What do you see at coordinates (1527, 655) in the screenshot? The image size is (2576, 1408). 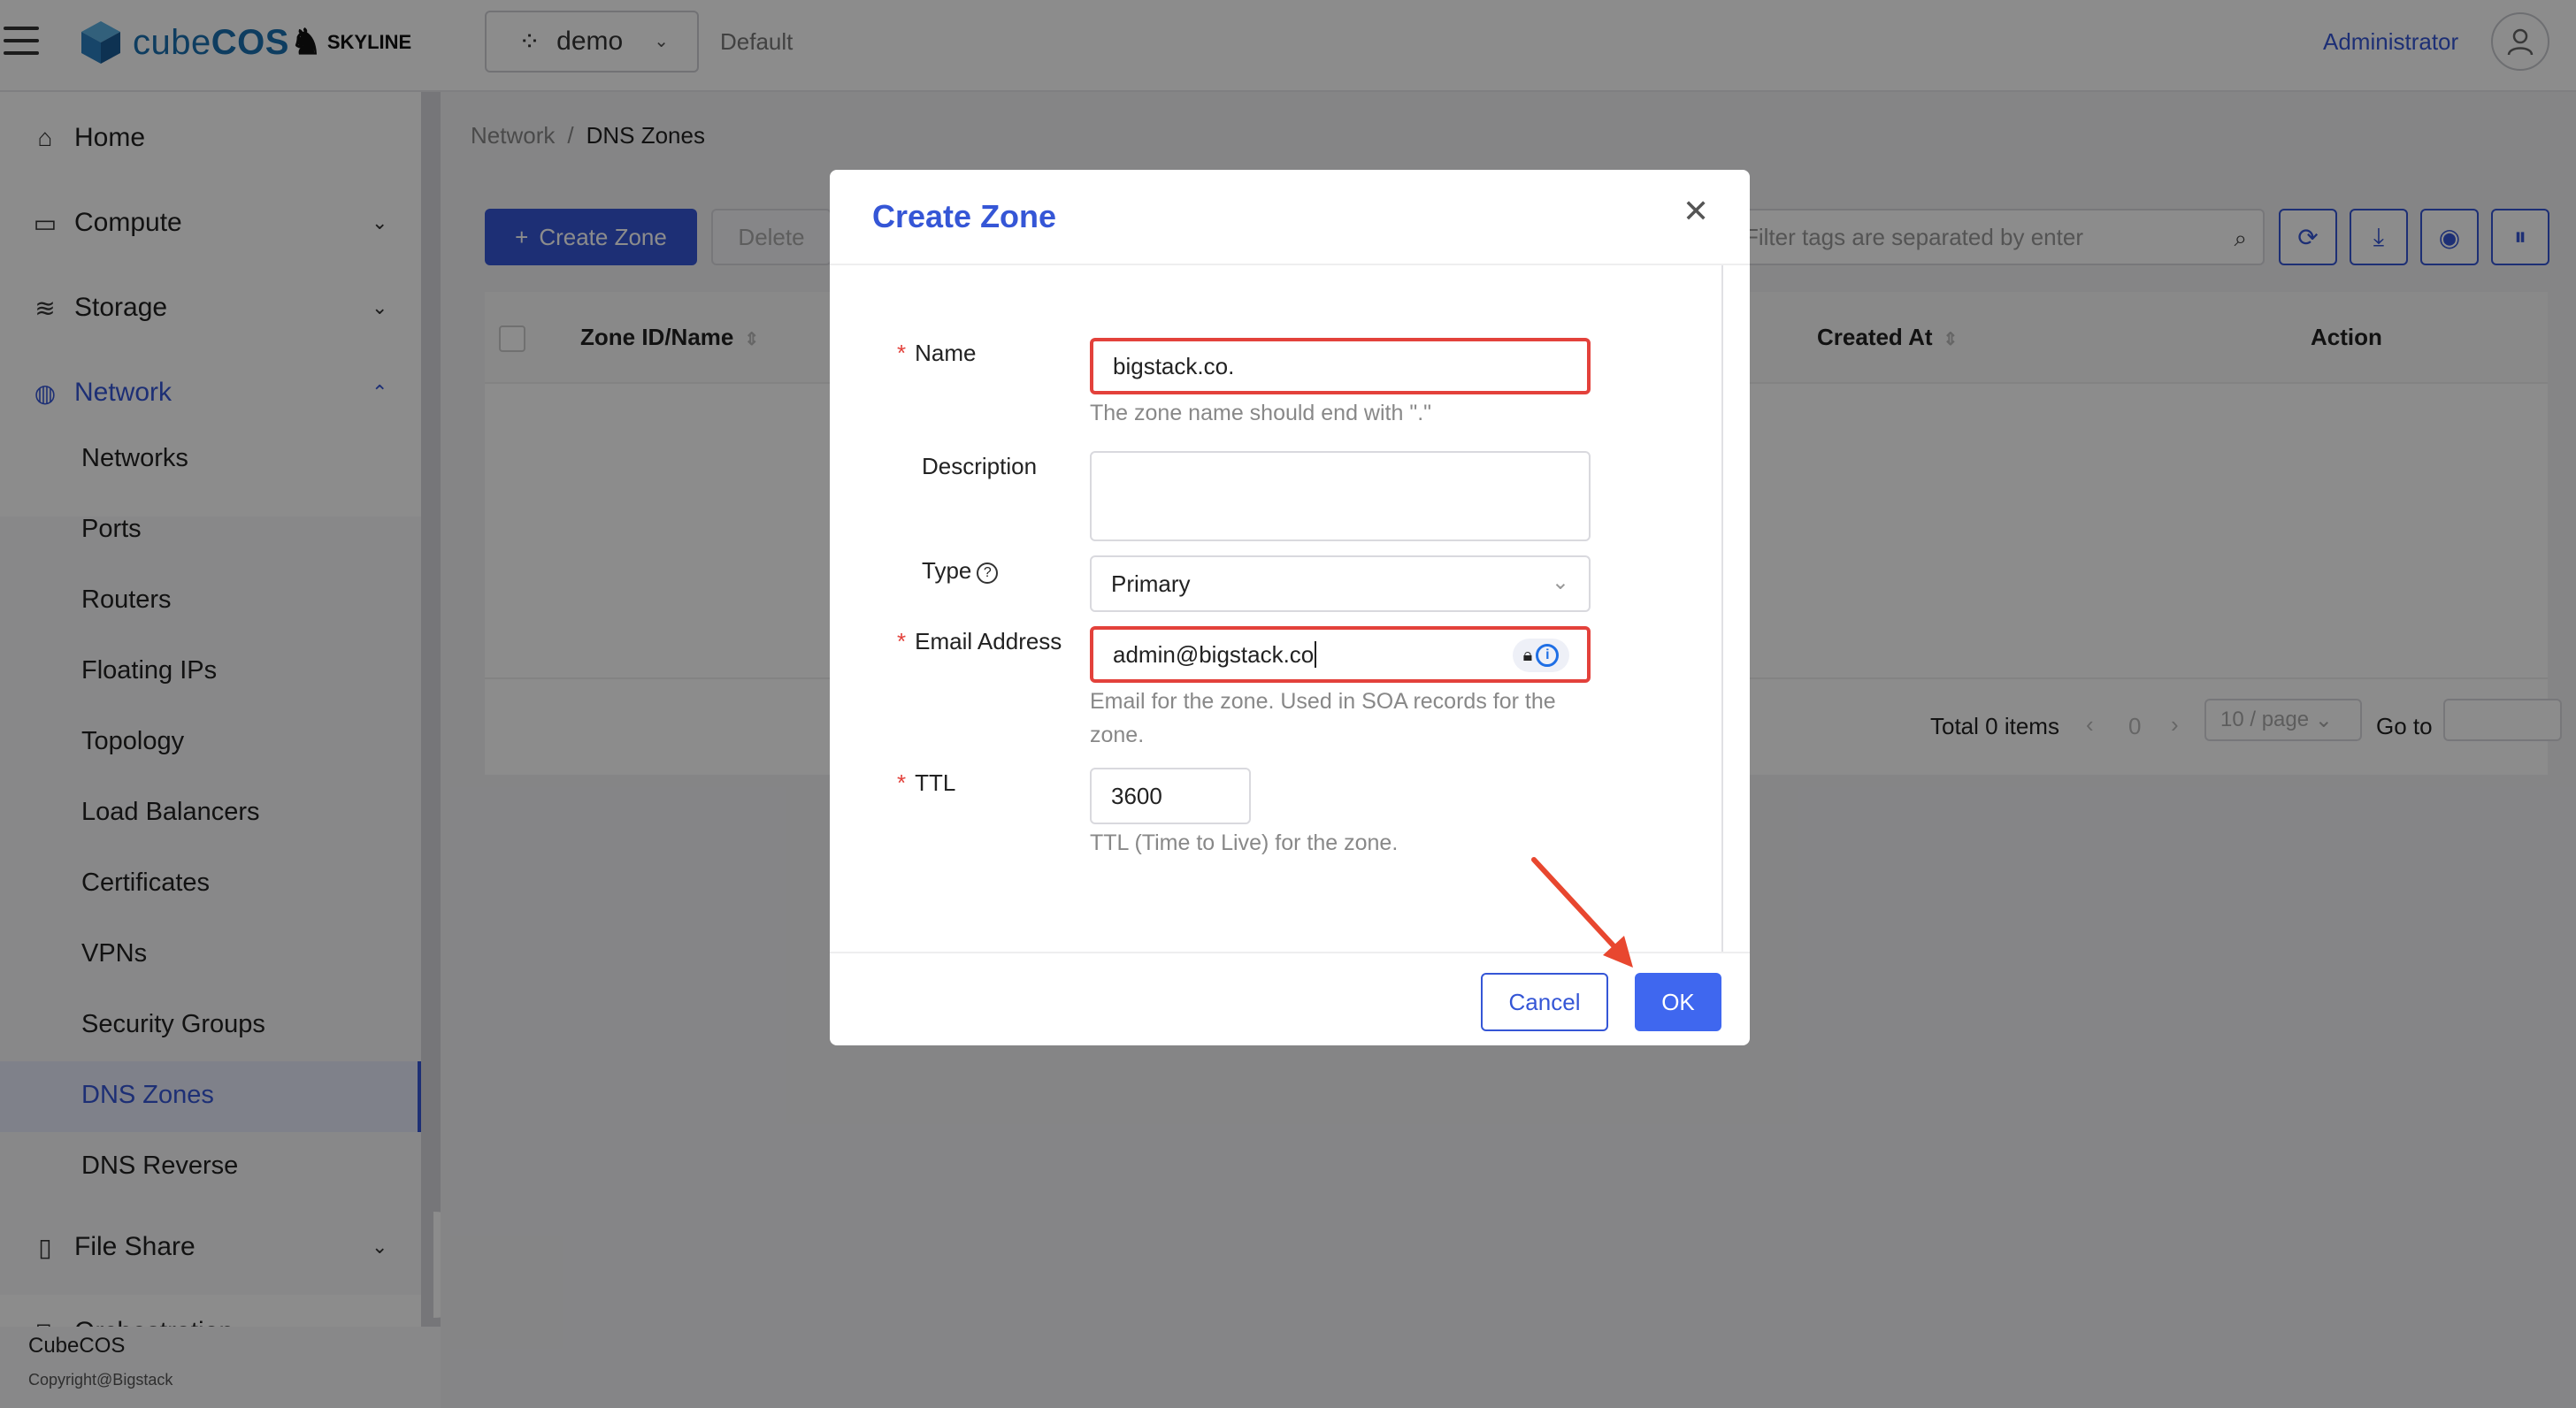 I see `lock-icon: 🔒︎` at bounding box center [1527, 655].